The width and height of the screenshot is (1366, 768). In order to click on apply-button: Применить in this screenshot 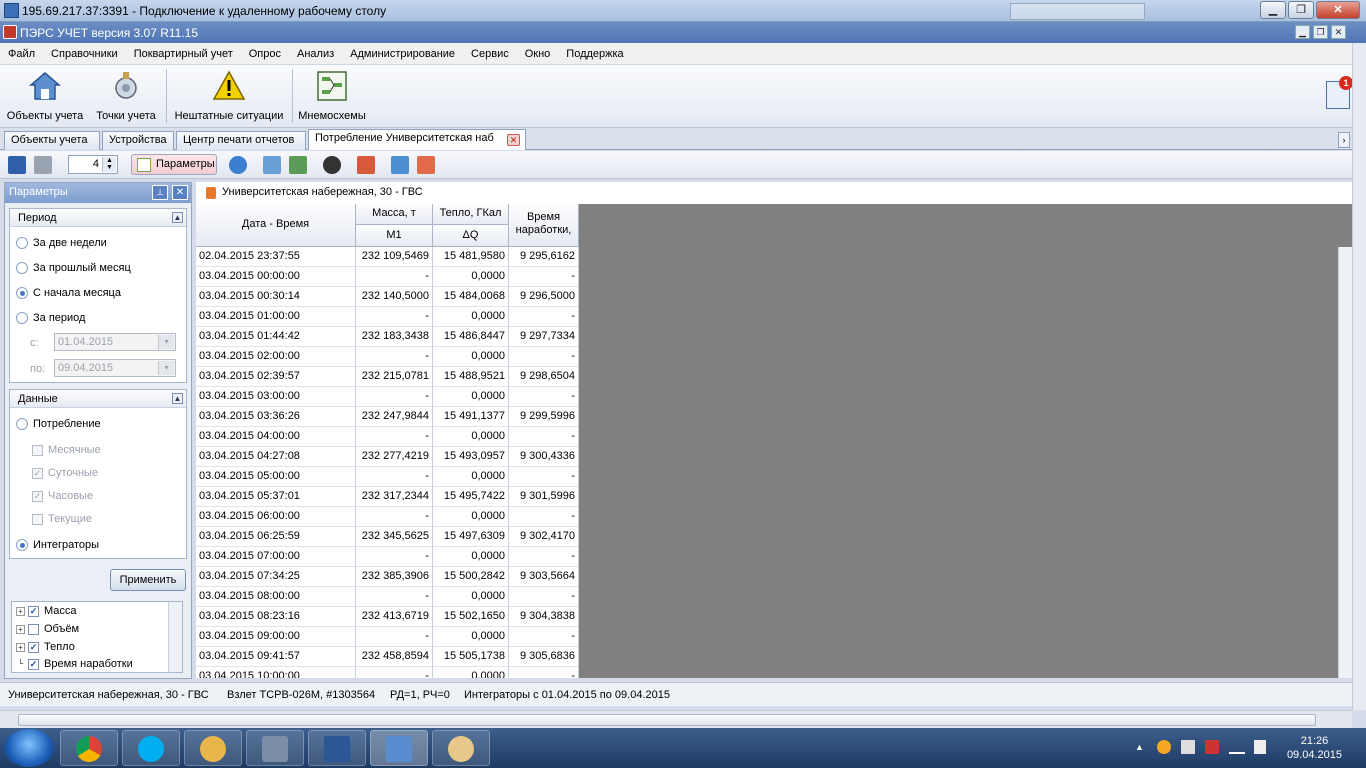, I will do `click(148, 580)`.